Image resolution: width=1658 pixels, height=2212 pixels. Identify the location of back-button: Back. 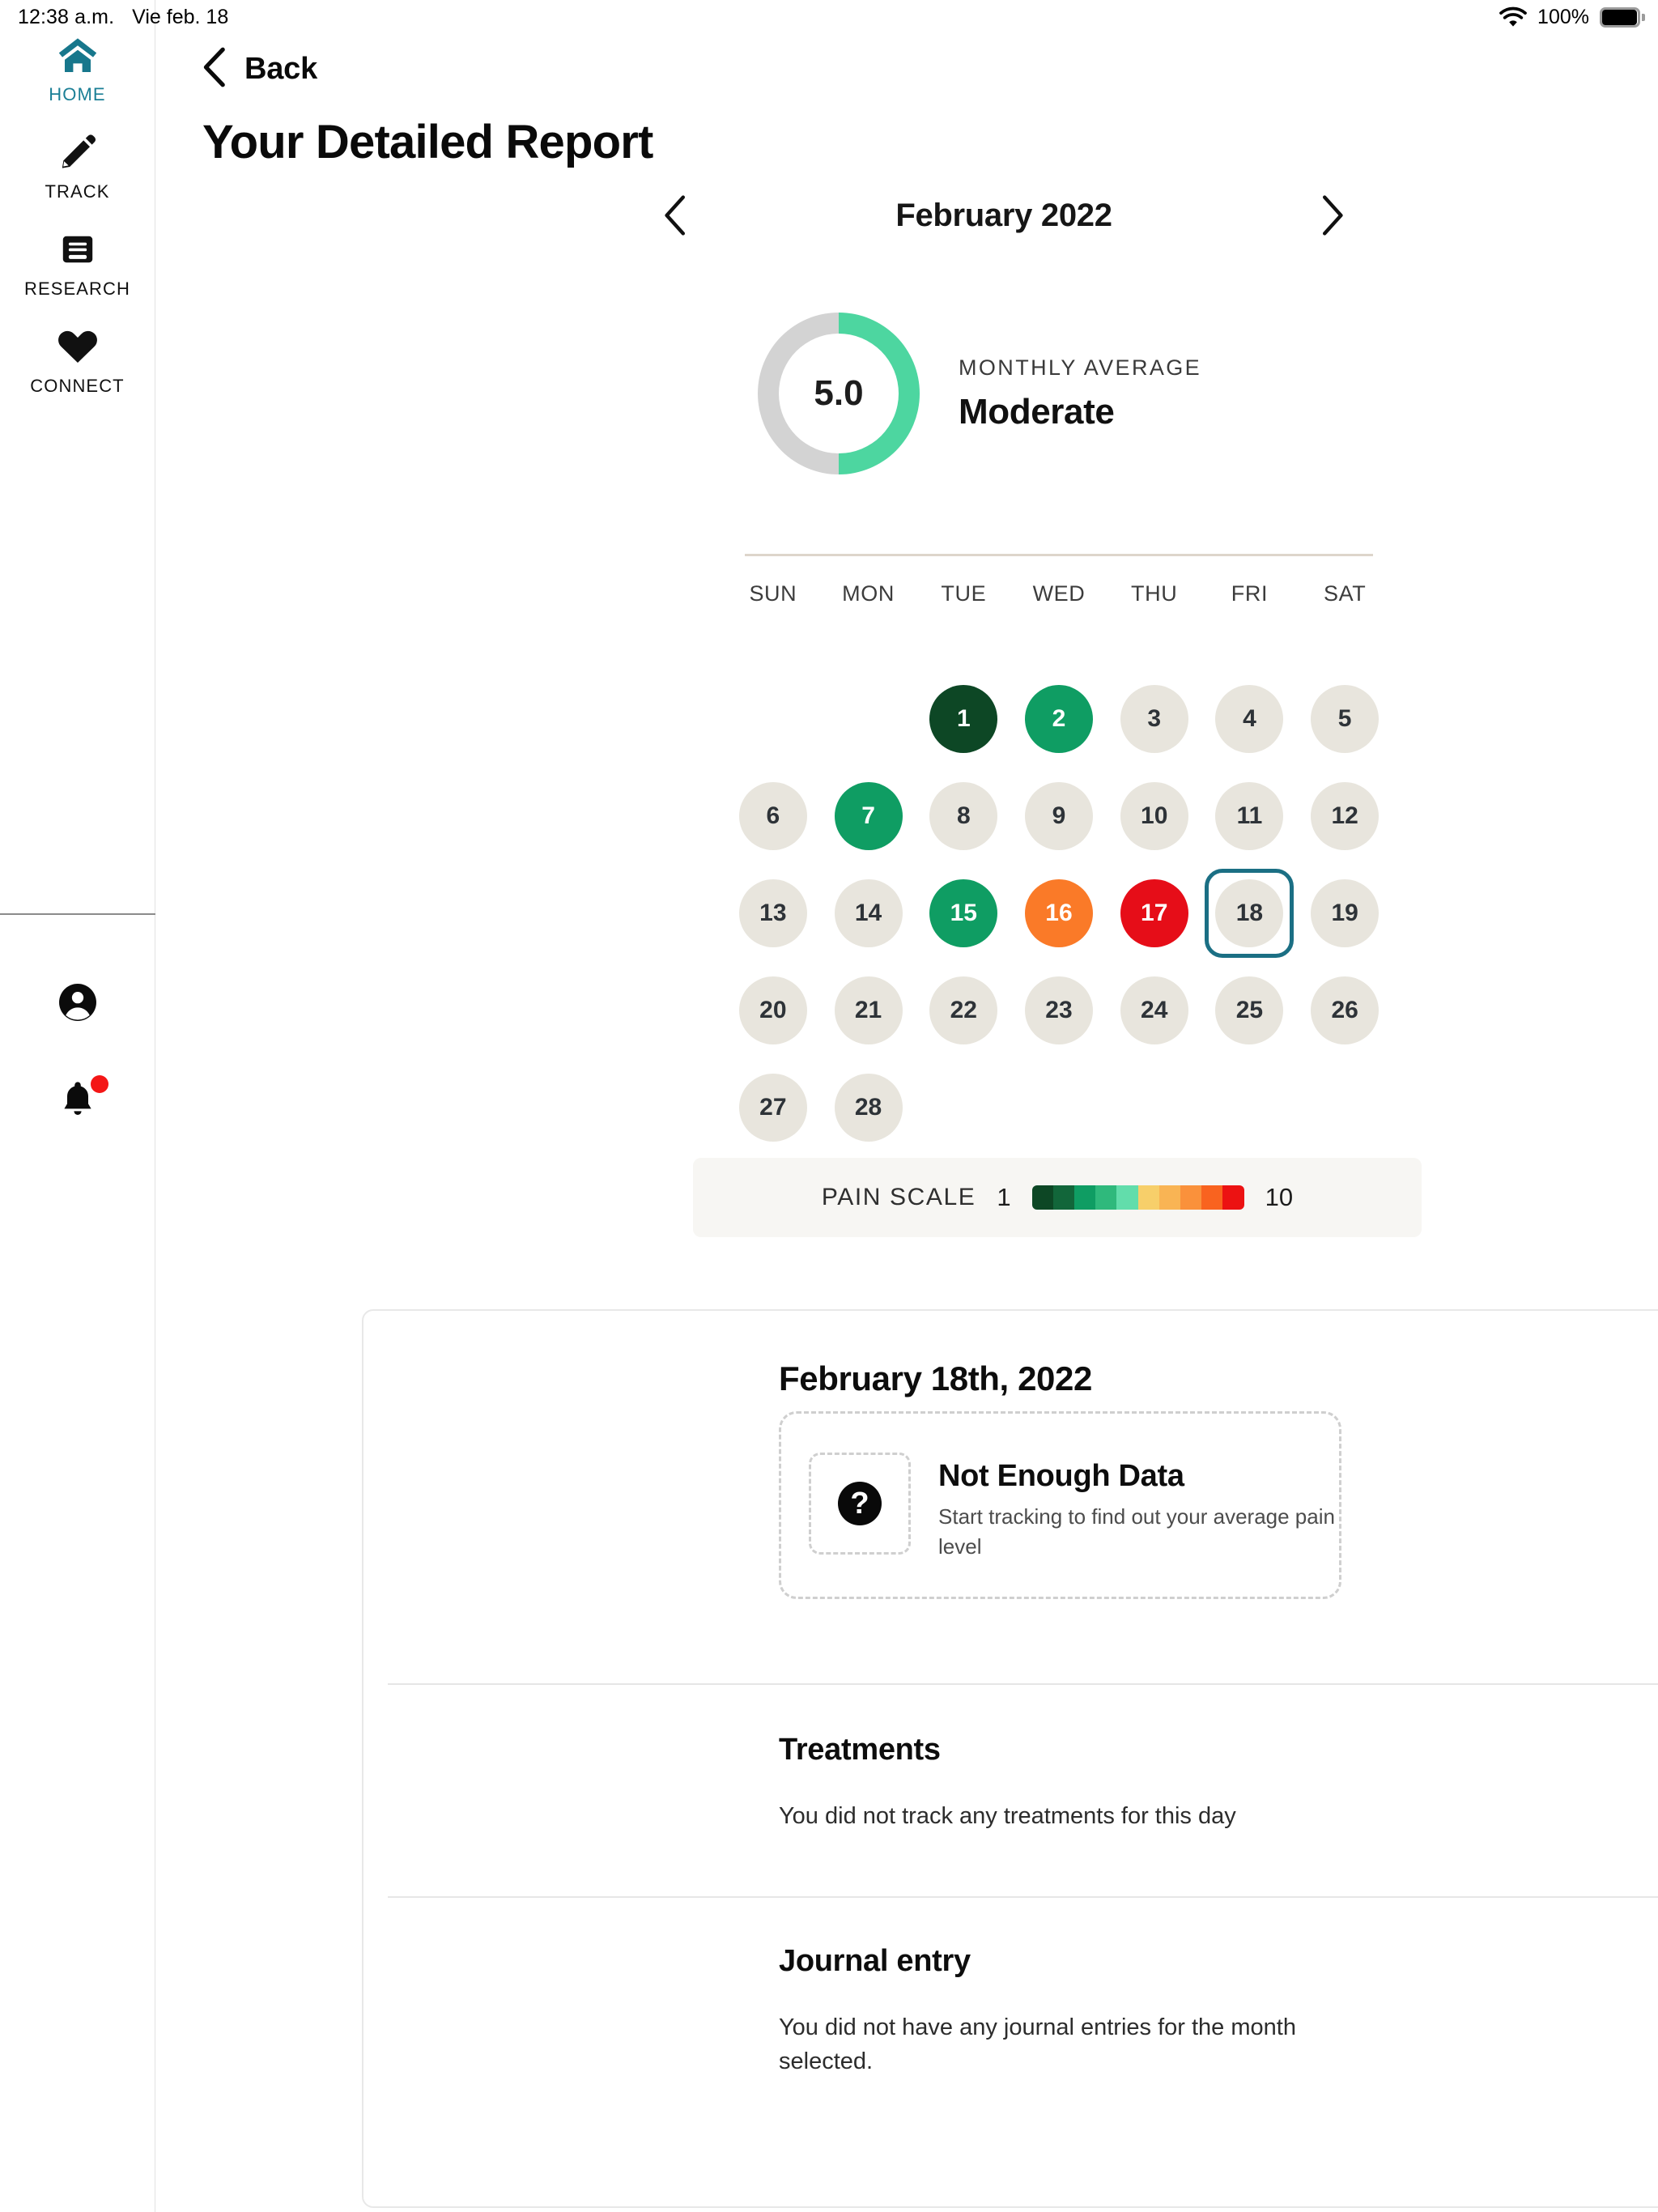
(259, 69).